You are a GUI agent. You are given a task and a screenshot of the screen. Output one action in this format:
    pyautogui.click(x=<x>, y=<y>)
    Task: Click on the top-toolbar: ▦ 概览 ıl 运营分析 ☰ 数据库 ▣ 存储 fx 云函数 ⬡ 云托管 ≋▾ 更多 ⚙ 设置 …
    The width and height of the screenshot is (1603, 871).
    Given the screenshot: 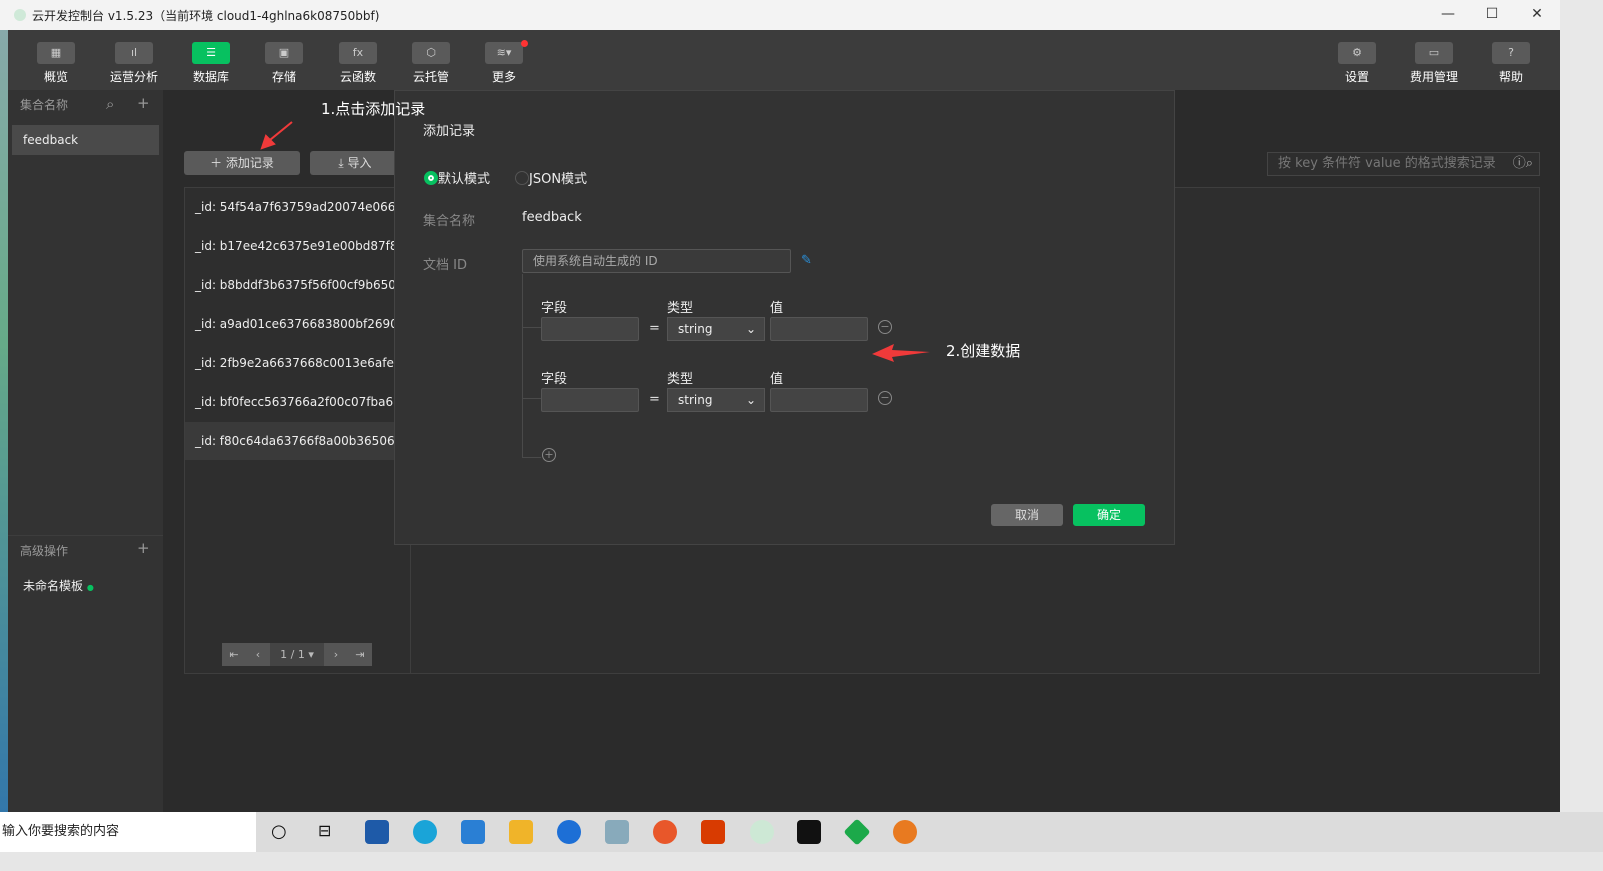 What is the action you would take?
    pyautogui.click(x=784, y=60)
    